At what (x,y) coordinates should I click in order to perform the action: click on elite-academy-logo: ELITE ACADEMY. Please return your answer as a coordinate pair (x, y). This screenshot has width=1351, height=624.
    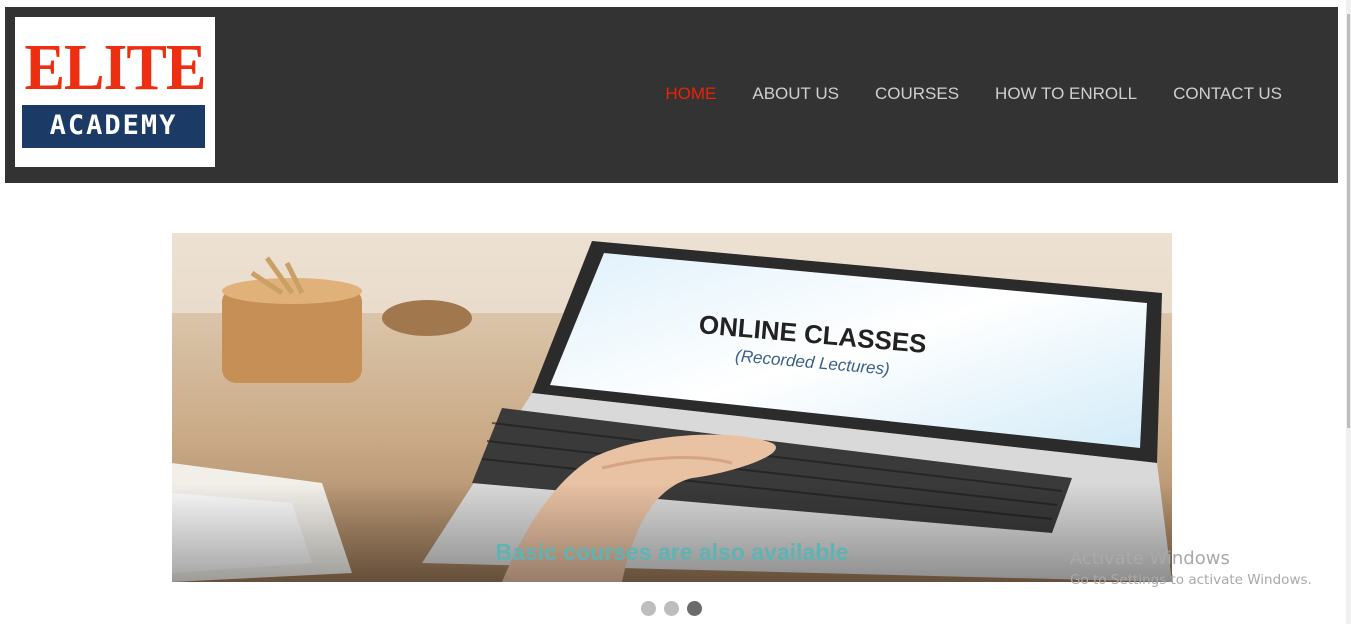
    Looking at the image, I should click on (115, 92).